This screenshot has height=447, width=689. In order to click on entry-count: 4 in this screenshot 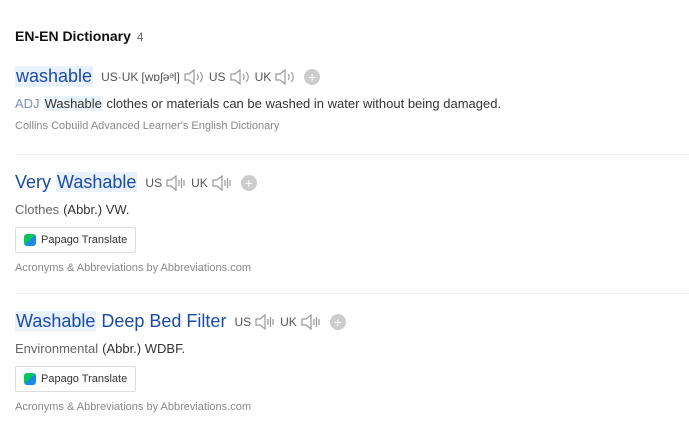, I will do `click(140, 37)`.